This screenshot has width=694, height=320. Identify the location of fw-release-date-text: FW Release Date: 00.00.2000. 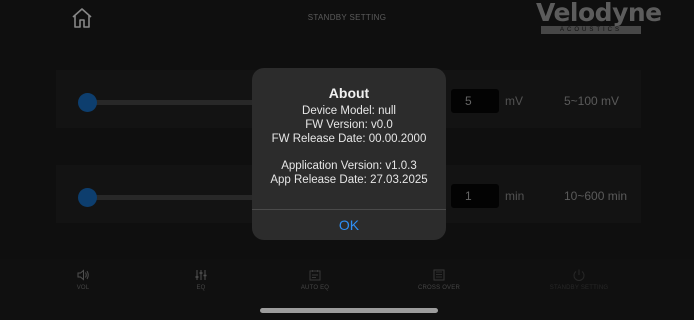
(349, 139).